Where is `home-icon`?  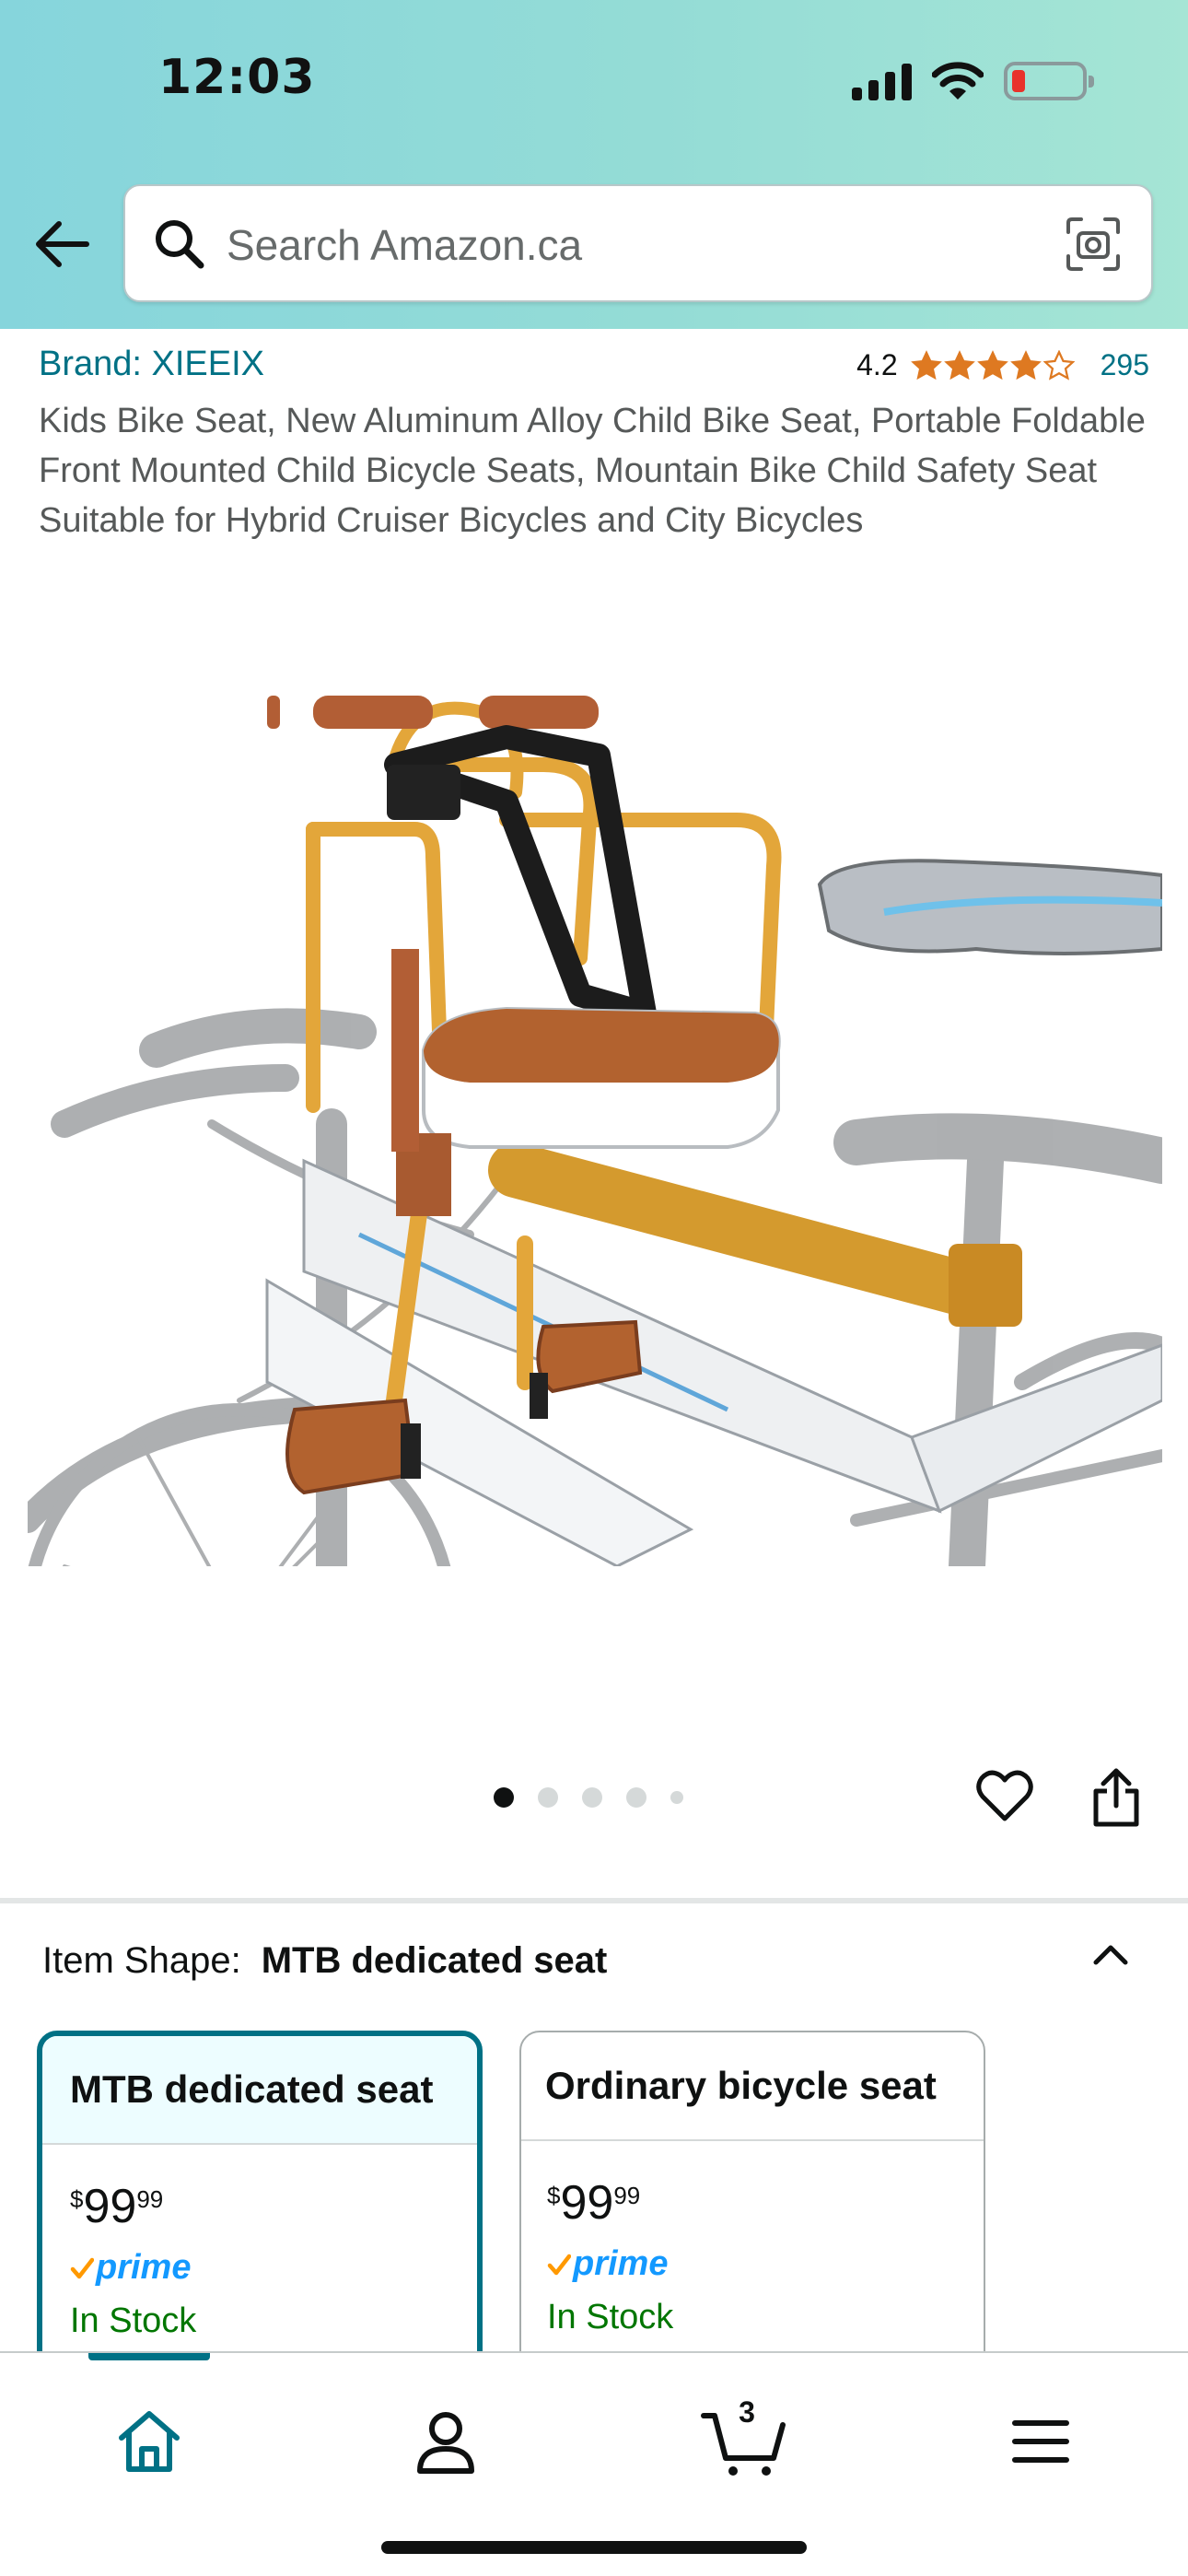 home-icon is located at coordinates (149, 2441).